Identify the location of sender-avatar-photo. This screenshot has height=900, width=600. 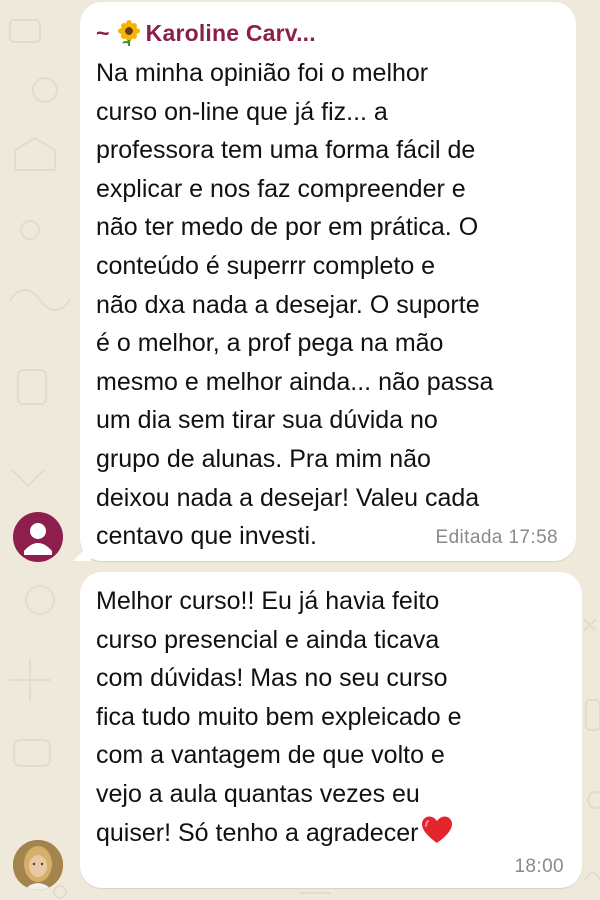
(38, 865).